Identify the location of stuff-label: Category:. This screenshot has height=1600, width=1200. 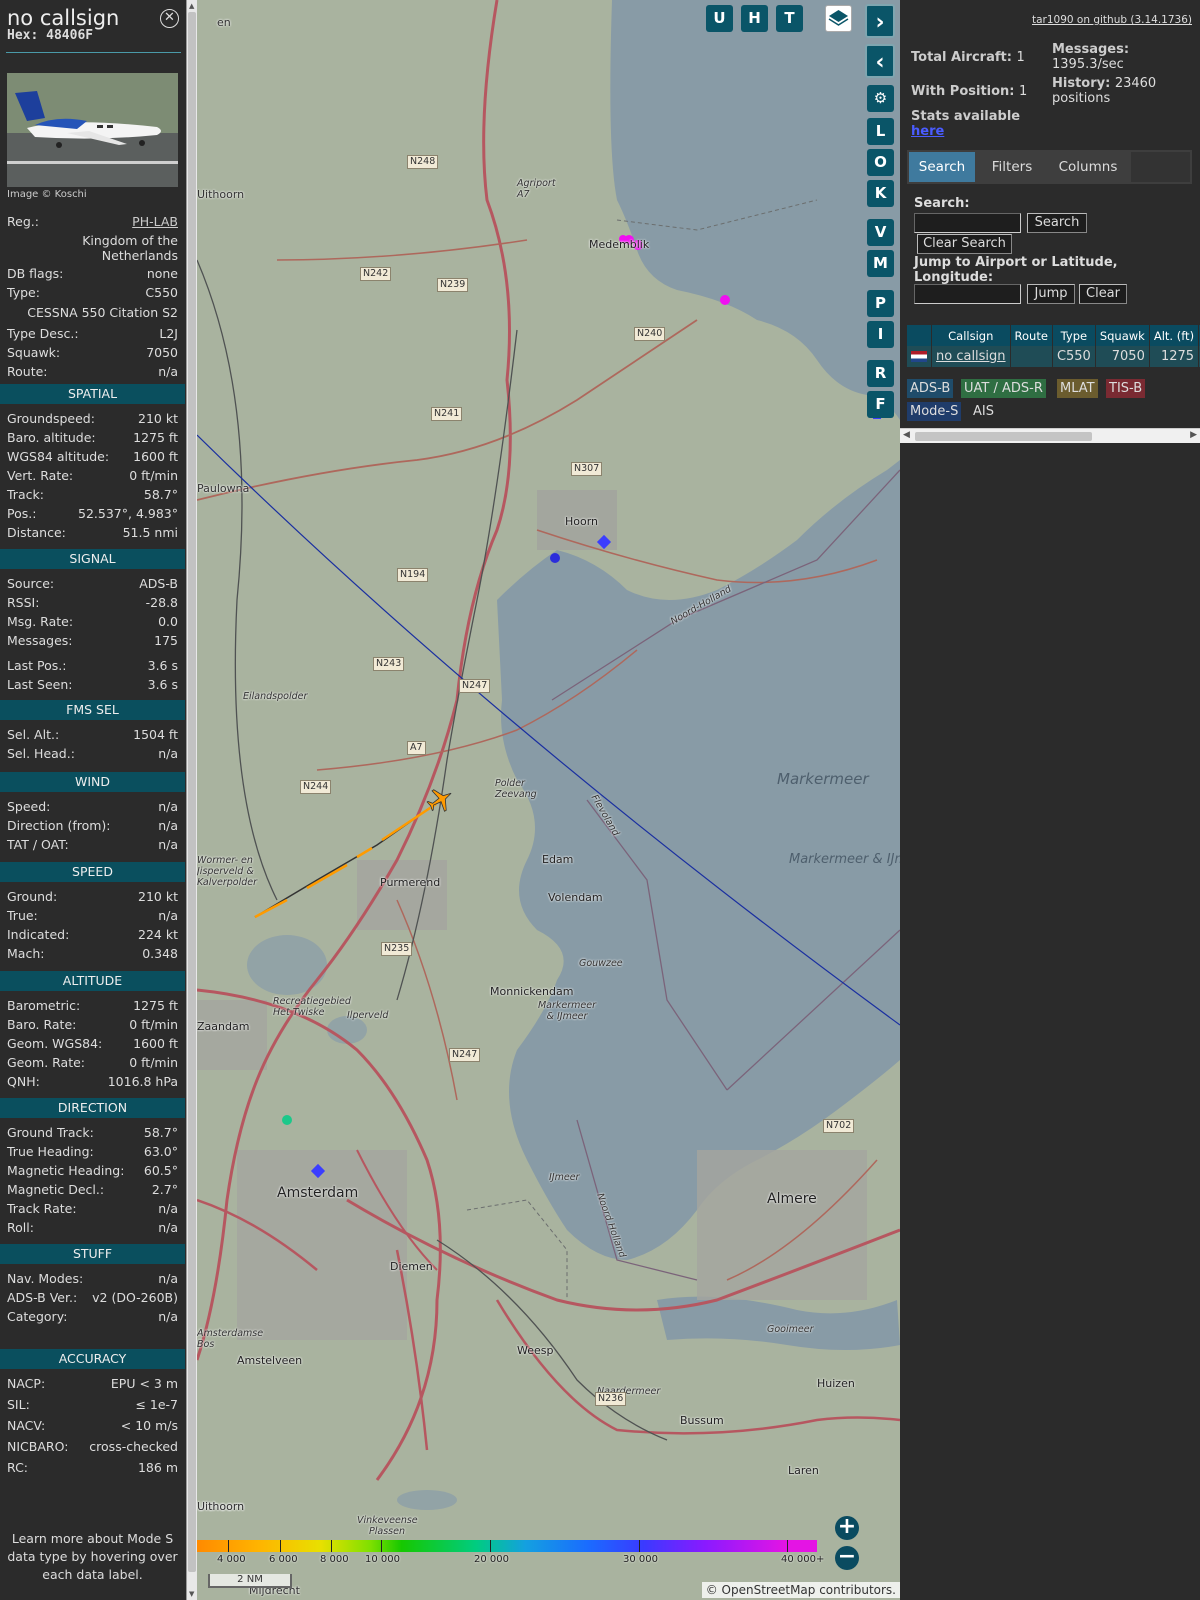
(37, 1316).